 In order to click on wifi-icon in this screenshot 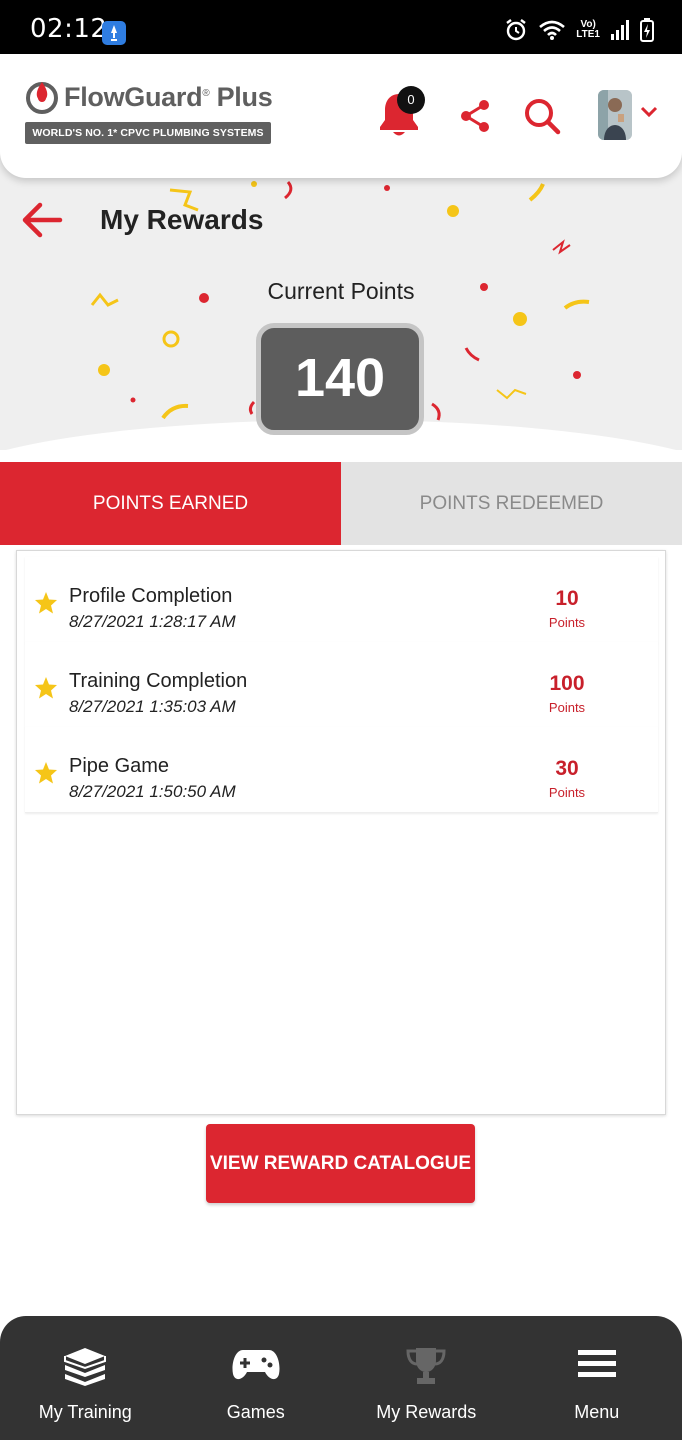, I will do `click(552, 30)`.